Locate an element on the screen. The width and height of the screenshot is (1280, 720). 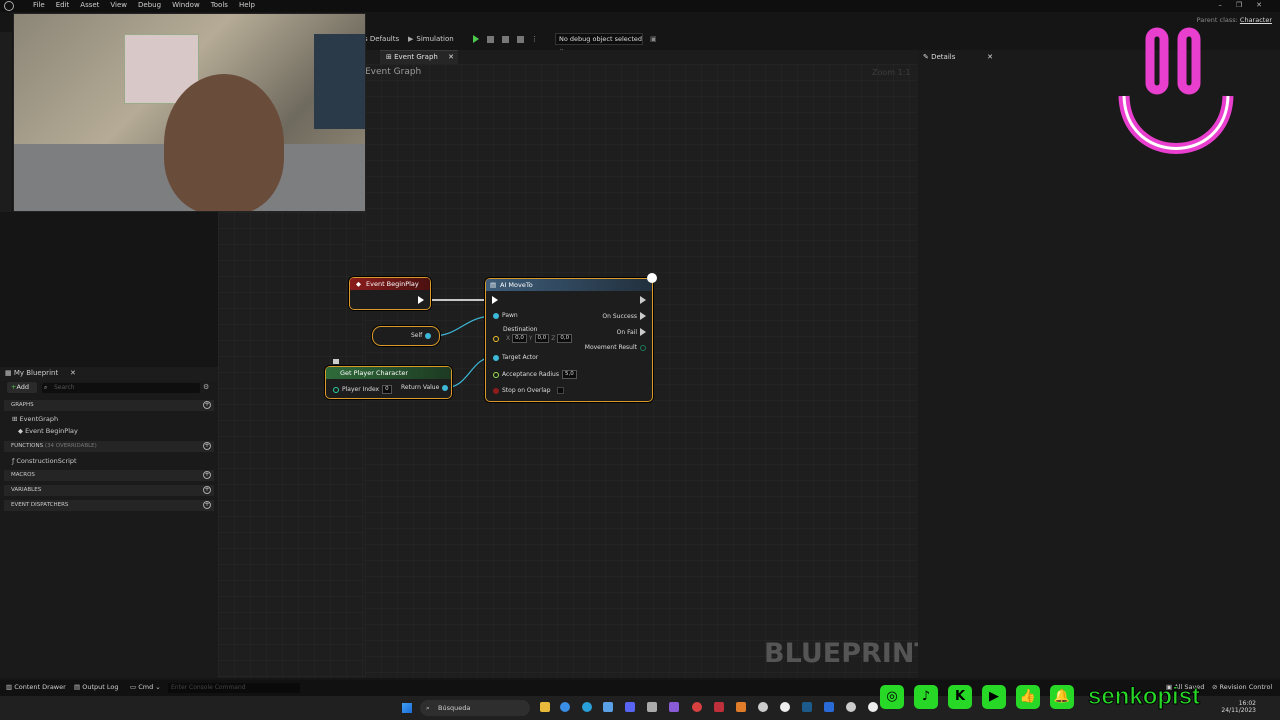
app-icon is located at coordinates (652, 707).